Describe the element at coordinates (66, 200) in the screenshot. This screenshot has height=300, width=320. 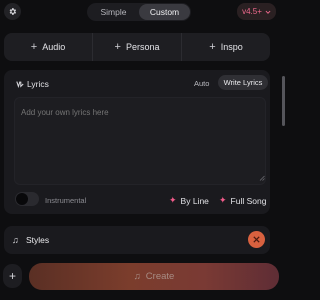
I see `instrumental-label: Instrumental` at that location.